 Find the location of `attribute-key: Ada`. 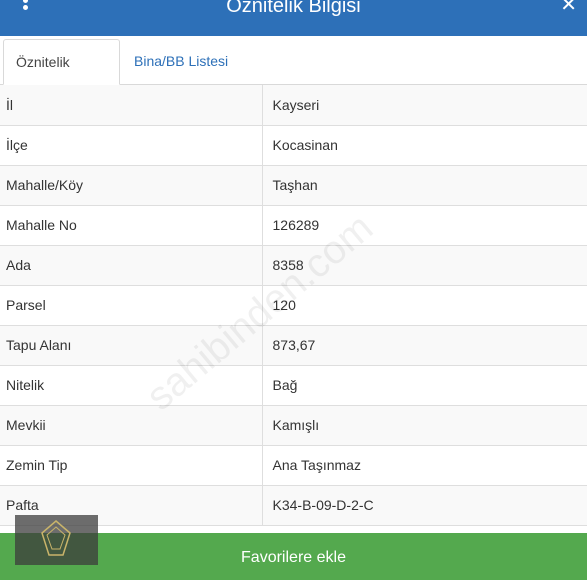

attribute-key: Ada is located at coordinates (131, 265).